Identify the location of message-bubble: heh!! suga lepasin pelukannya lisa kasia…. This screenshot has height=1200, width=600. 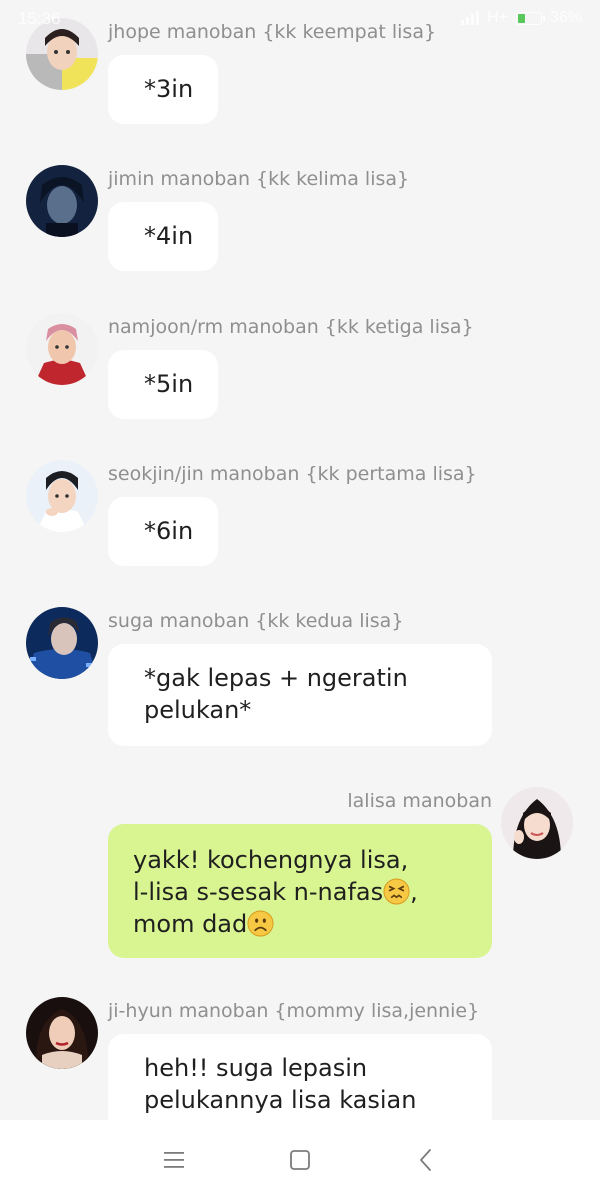
(300, 1077).